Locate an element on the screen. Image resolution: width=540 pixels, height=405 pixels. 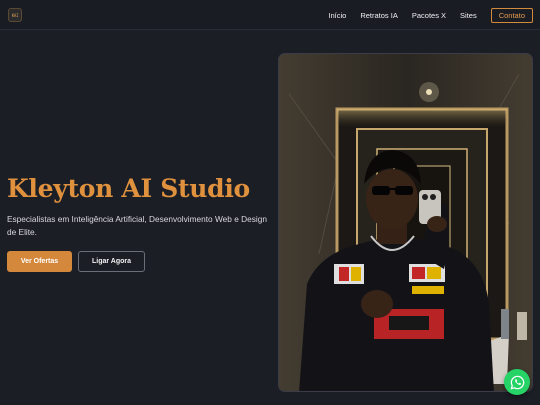
brand-logo: KAI is located at coordinates (15, 15).